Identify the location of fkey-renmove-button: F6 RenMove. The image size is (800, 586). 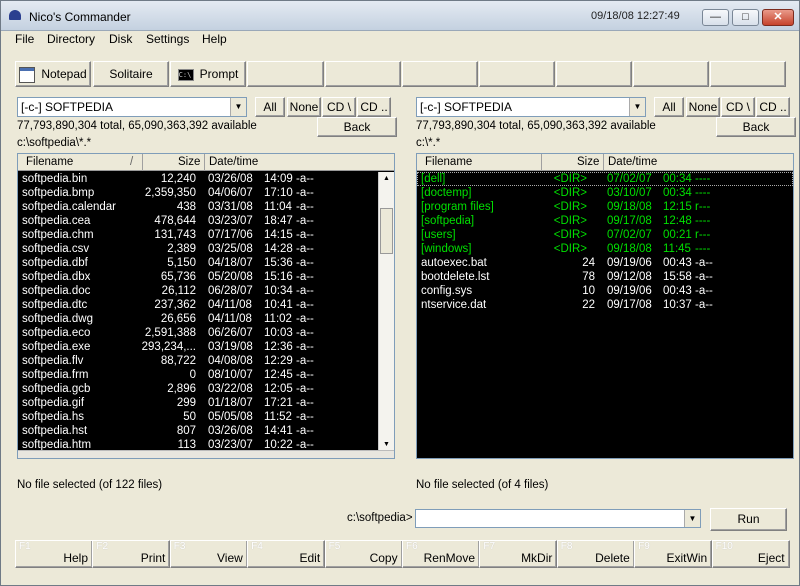
(441, 554).